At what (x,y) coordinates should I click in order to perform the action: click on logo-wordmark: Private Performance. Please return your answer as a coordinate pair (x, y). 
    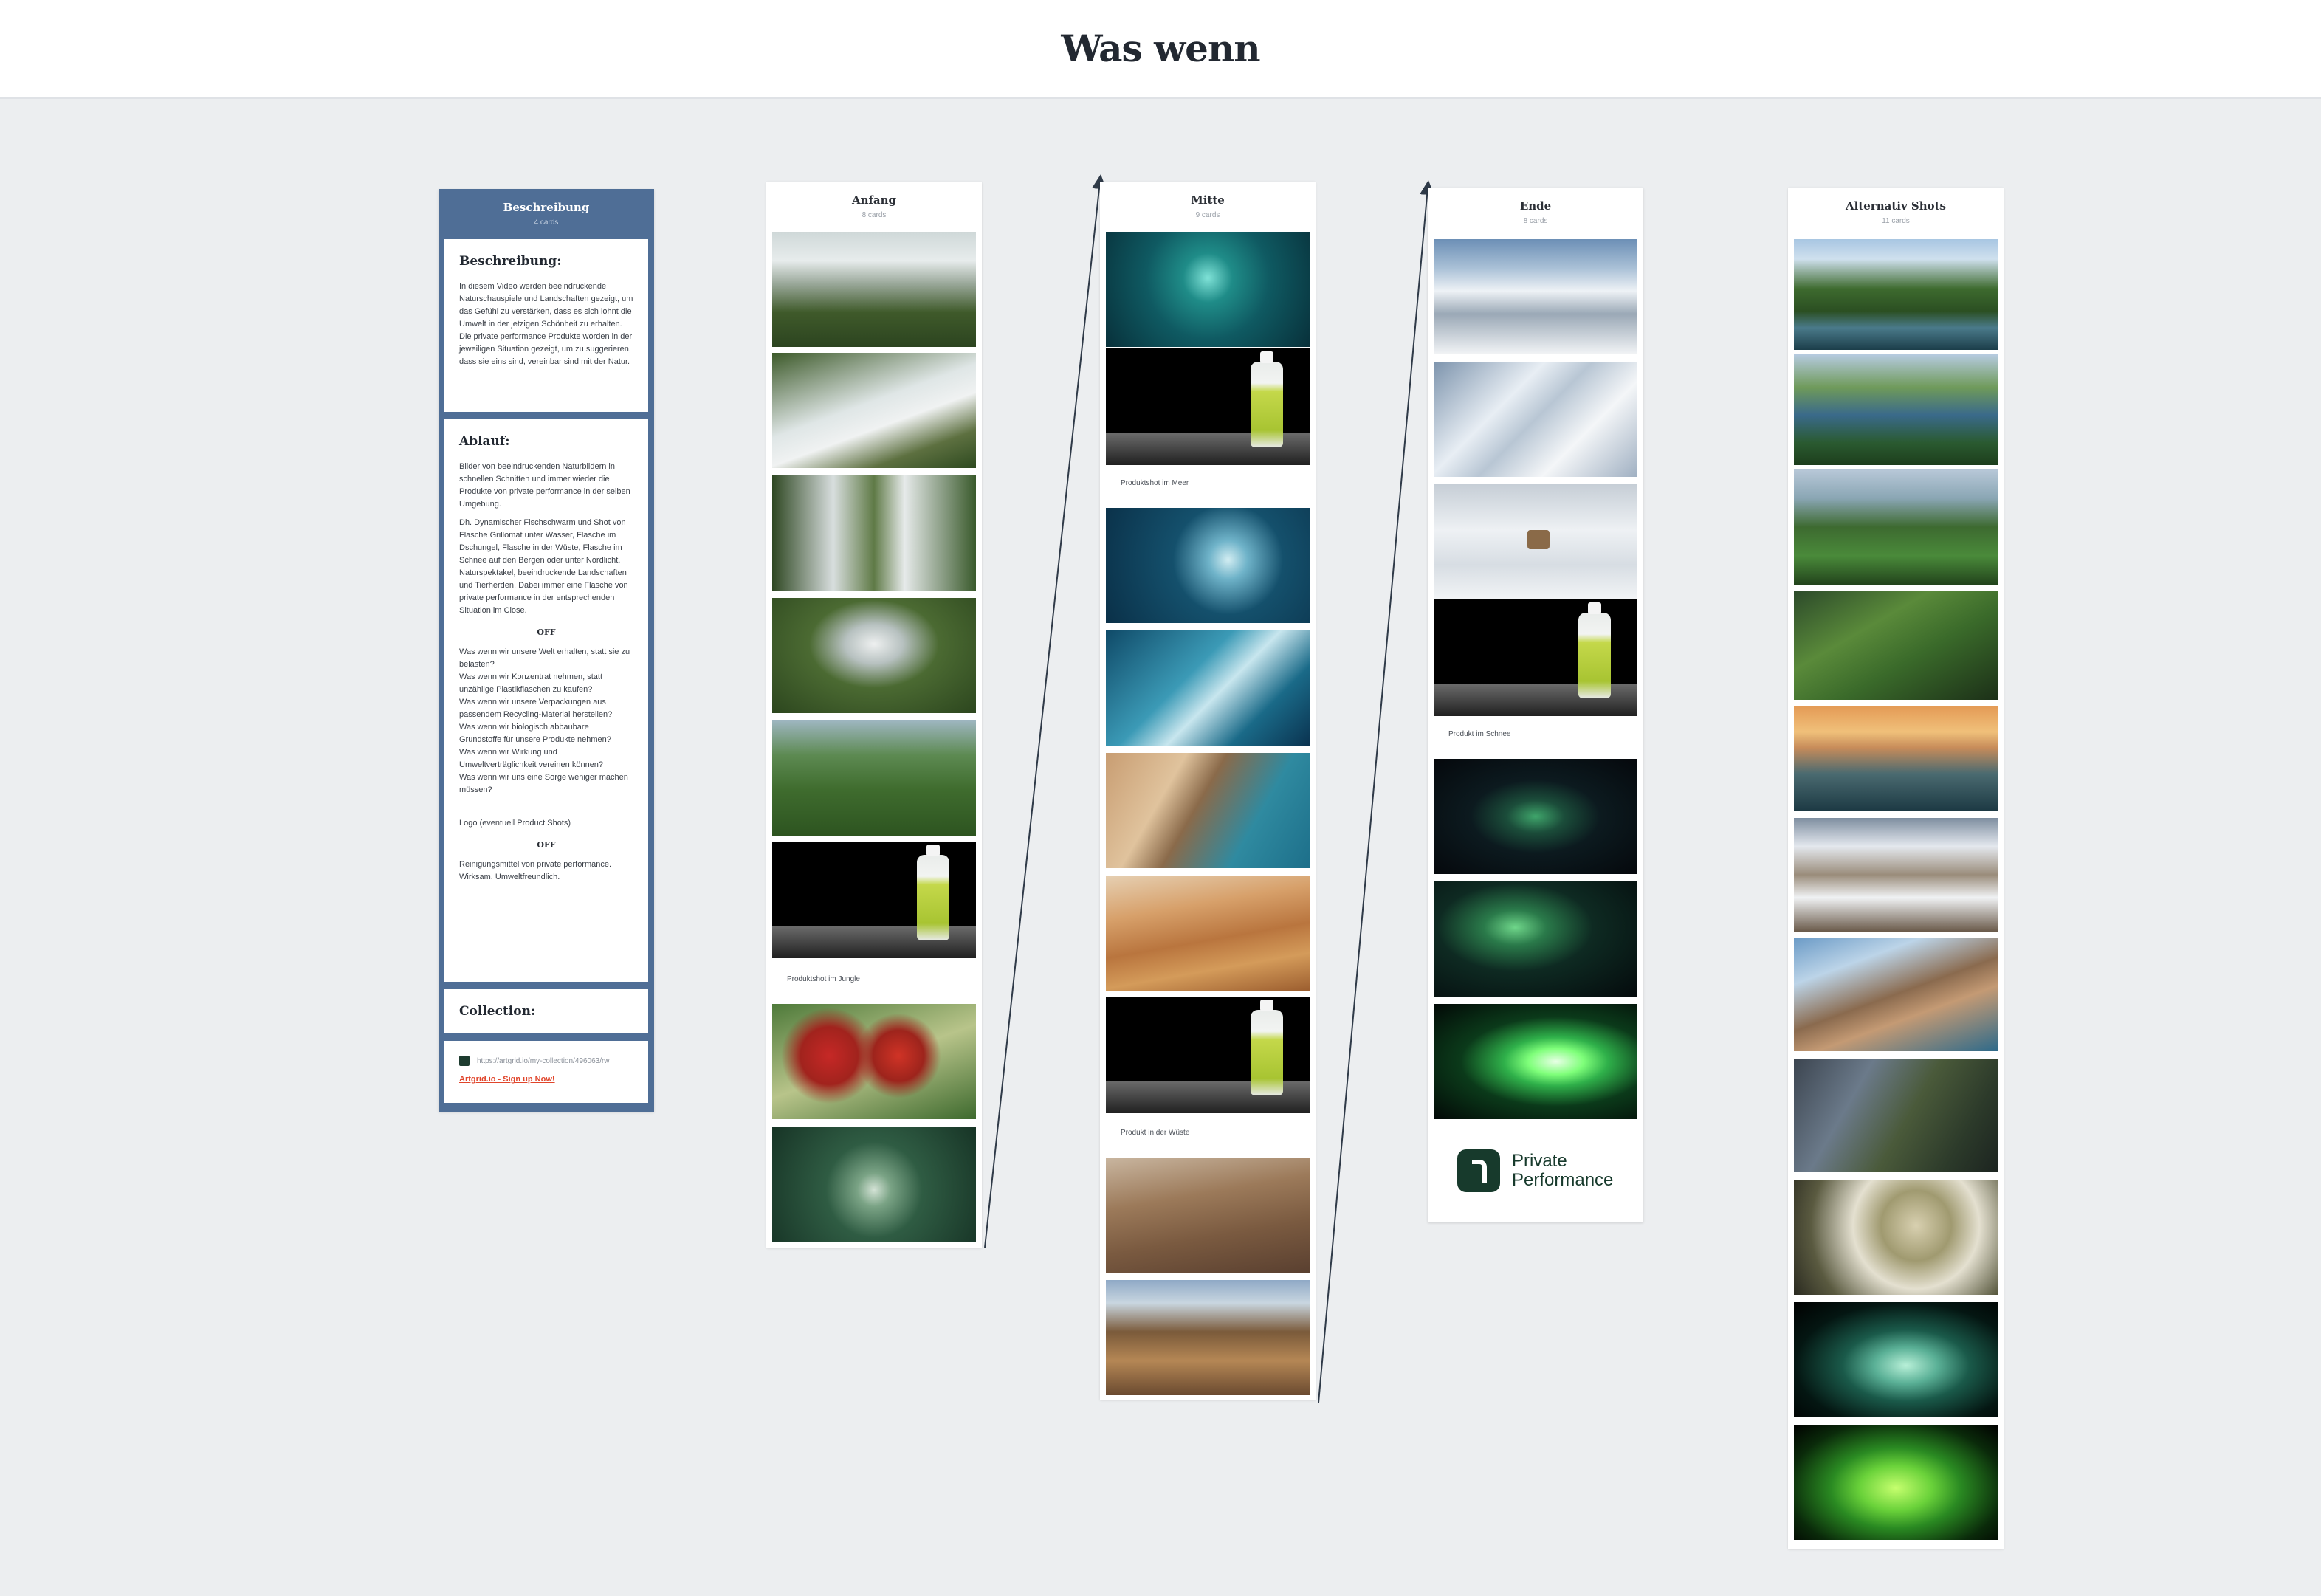
    Looking at the image, I should click on (1562, 1171).